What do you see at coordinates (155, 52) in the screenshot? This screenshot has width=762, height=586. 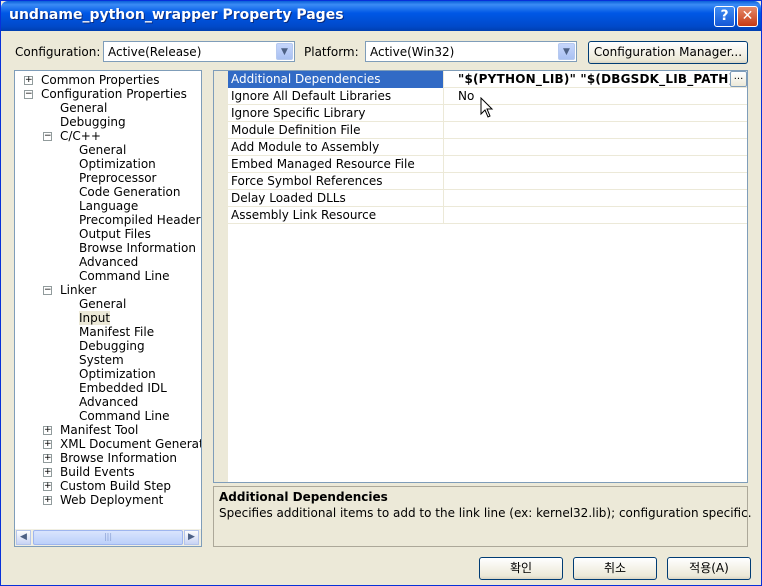 I see `configuration-value: Active(Release)` at bounding box center [155, 52].